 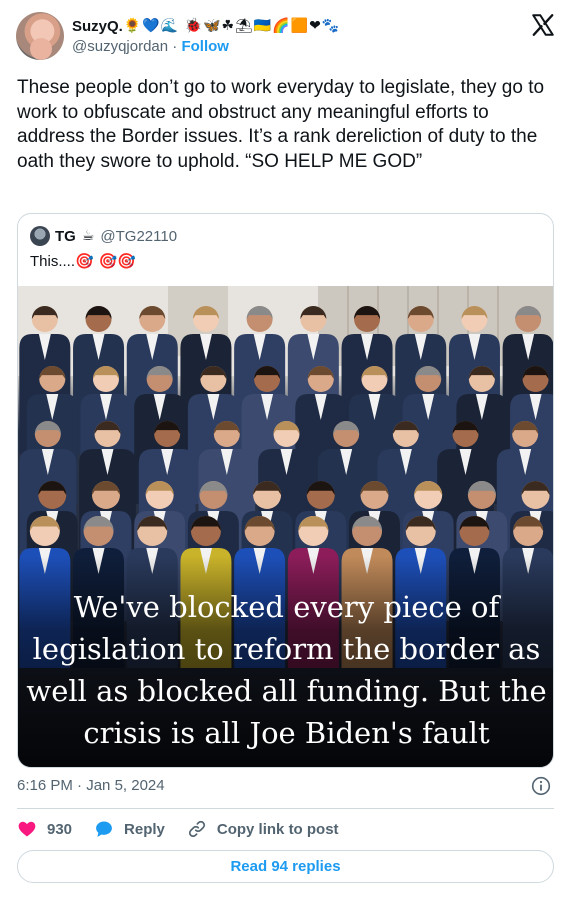 I want to click on quoted-handle: @TG22110, so click(x=139, y=236).